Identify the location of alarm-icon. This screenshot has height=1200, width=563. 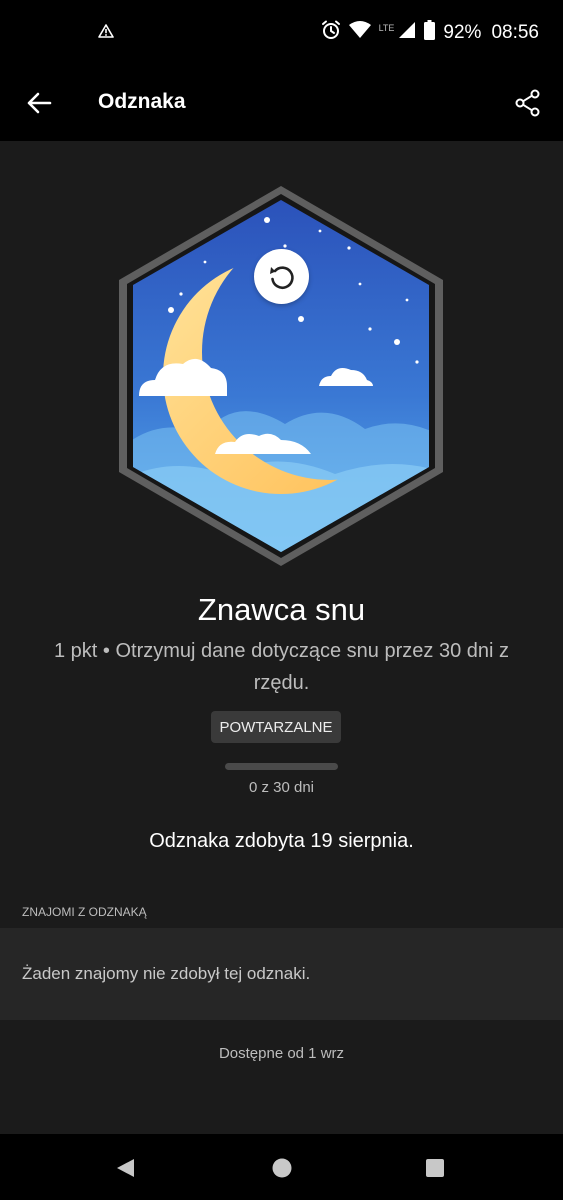
(331, 33).